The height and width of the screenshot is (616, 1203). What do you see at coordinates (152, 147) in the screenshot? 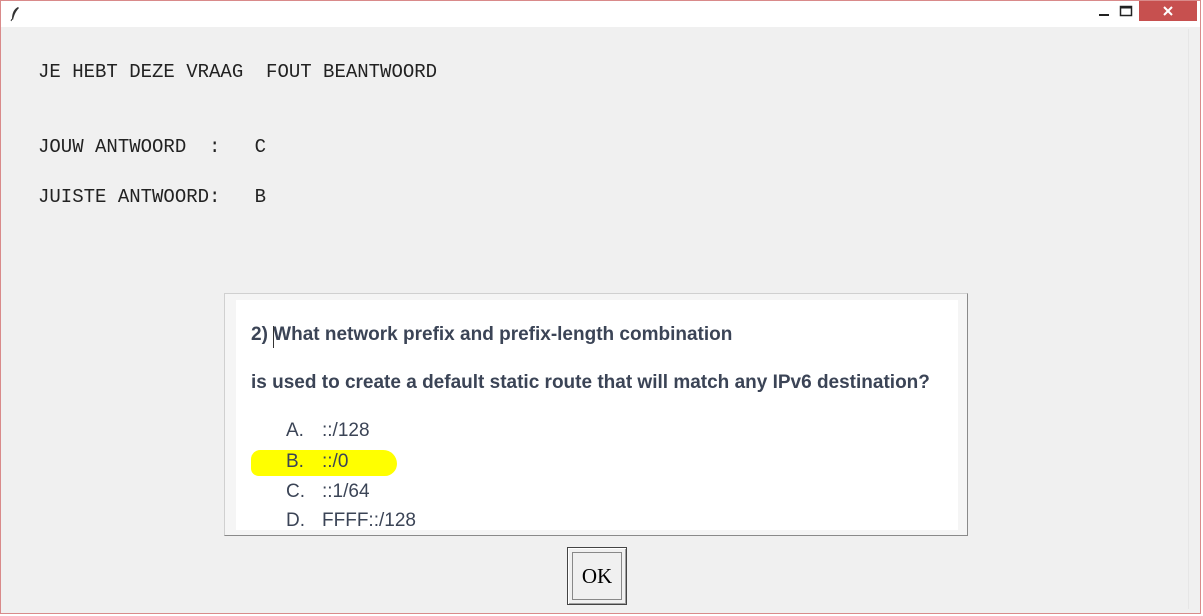
I see `your-answer-text: JOUW ANTWOORD : C` at bounding box center [152, 147].